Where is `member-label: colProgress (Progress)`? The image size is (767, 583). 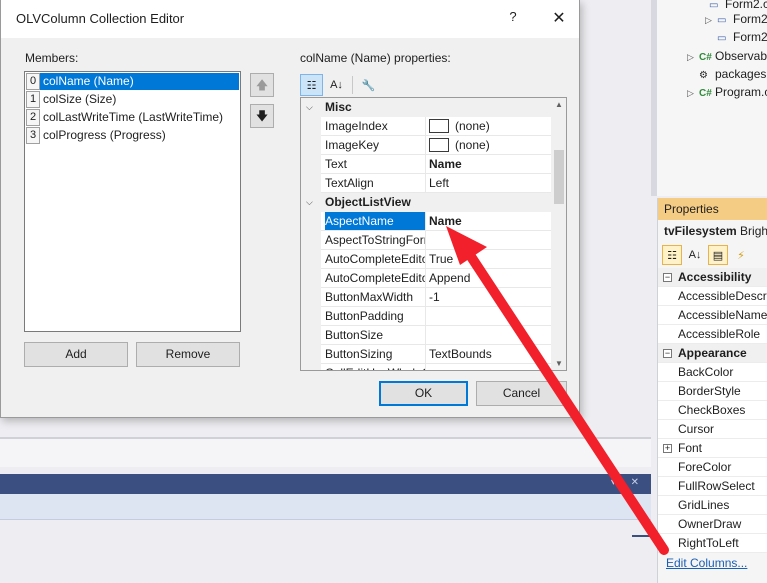
member-label: colProgress (Progress) is located at coordinates (104, 135).